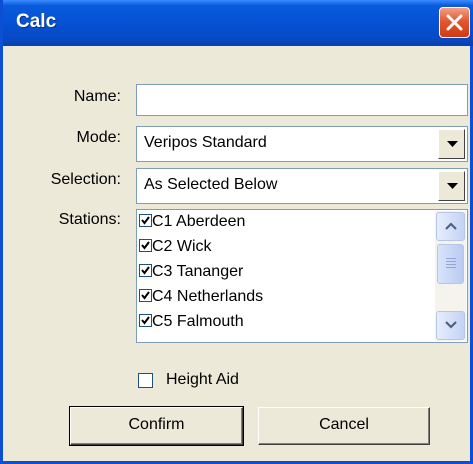 This screenshot has height=464, width=473. What do you see at coordinates (302, 100) in the screenshot?
I see `name-input` at bounding box center [302, 100].